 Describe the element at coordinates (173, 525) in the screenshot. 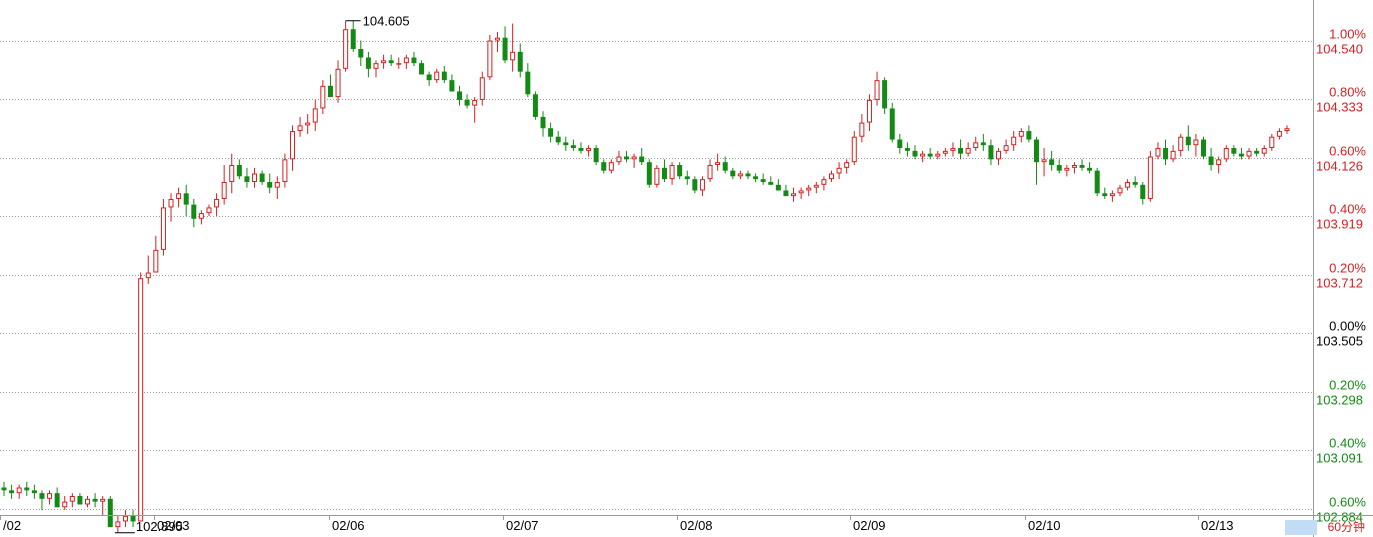

I see `date-tick-label: 02/03` at that location.